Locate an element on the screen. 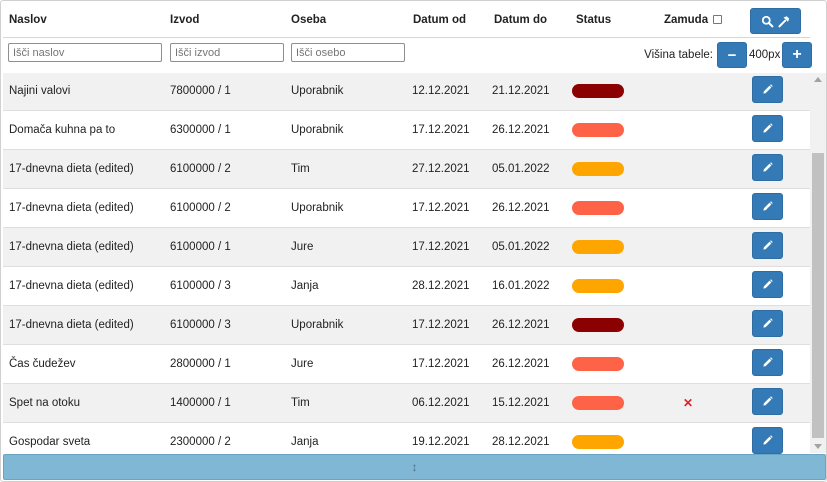  scrollbar-thumb is located at coordinates (818, 295).